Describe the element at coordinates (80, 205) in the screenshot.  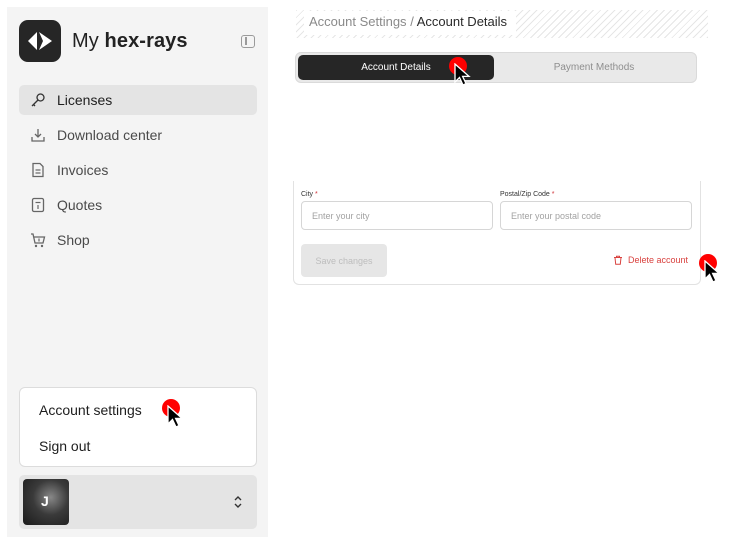
I see `sidebar-item-label: Quotes` at that location.